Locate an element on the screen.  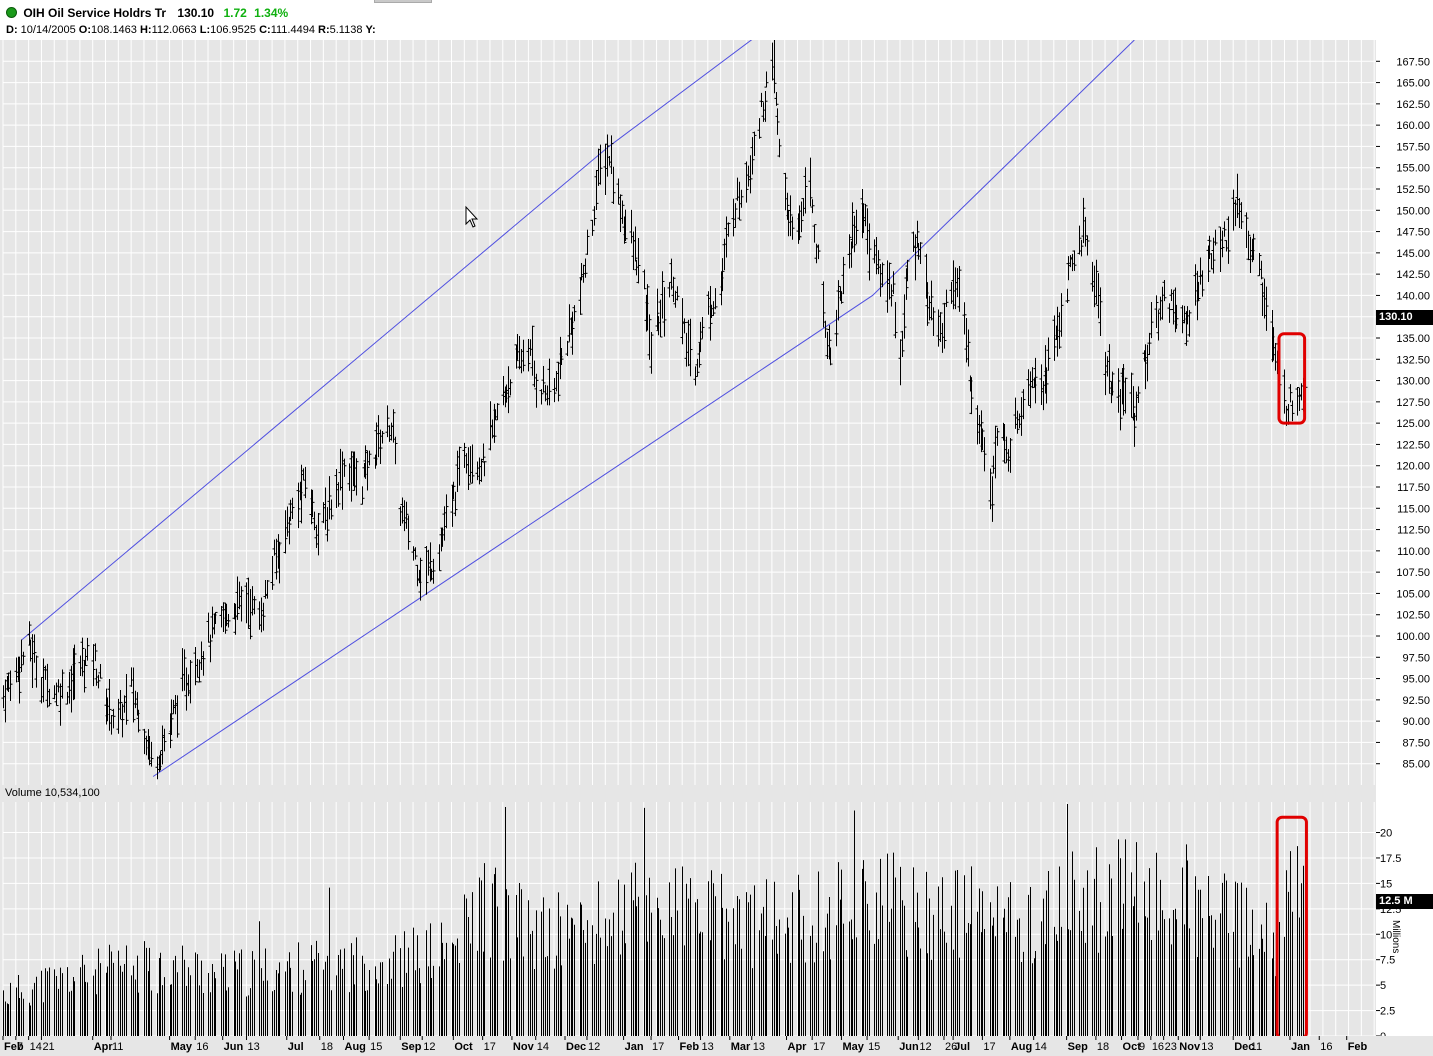
x-tick-label: 9 is located at coordinates (1142, 1047).